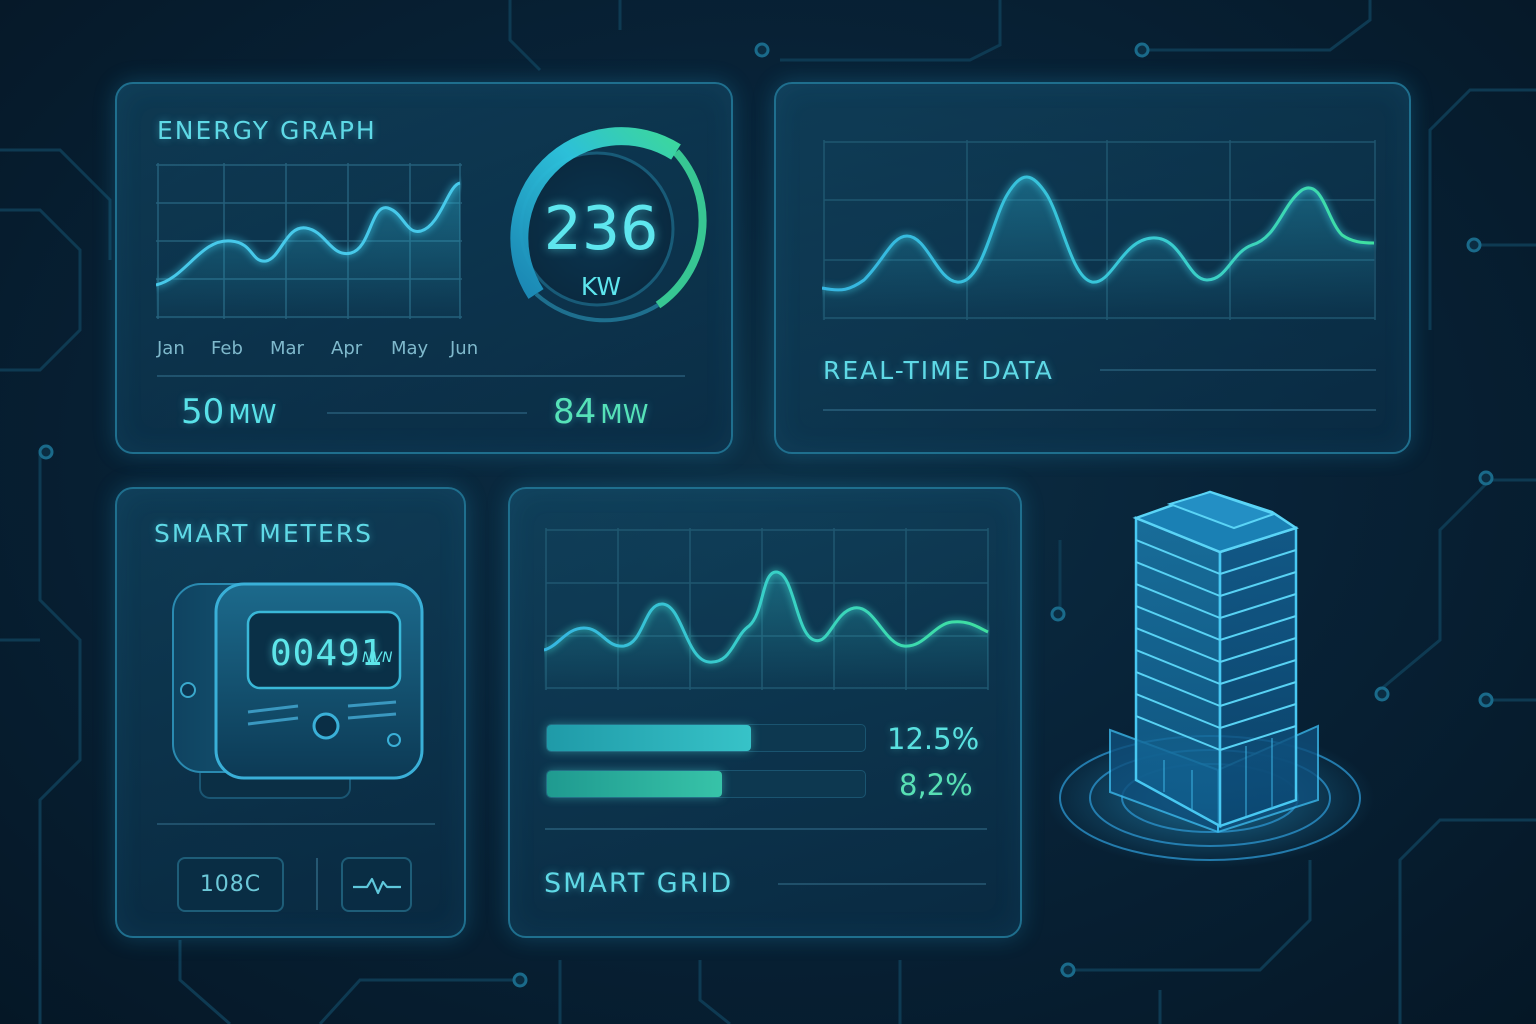 Image resolution: width=1536 pixels, height=1024 pixels. I want to click on stat-number: 84, so click(575, 412).